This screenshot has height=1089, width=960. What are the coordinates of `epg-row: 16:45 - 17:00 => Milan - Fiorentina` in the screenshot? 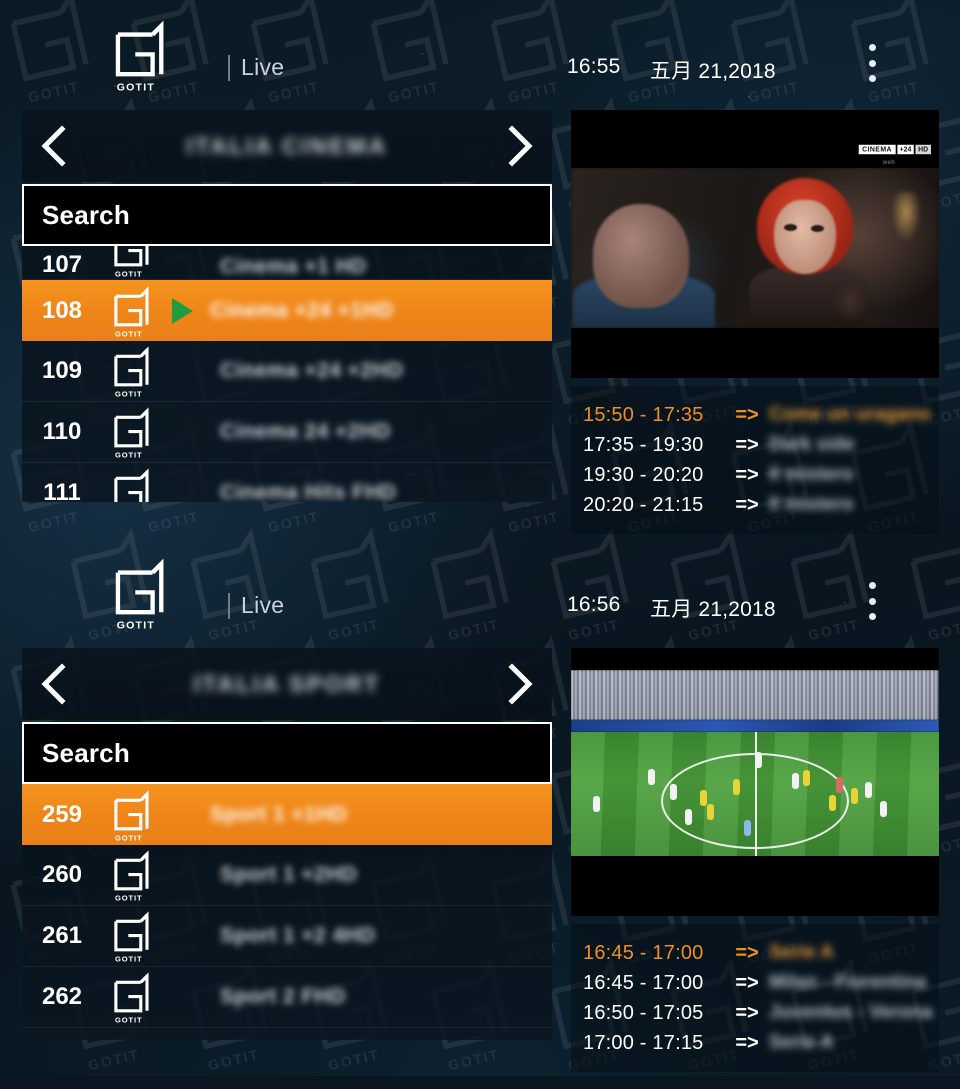 It's located at (761, 983).